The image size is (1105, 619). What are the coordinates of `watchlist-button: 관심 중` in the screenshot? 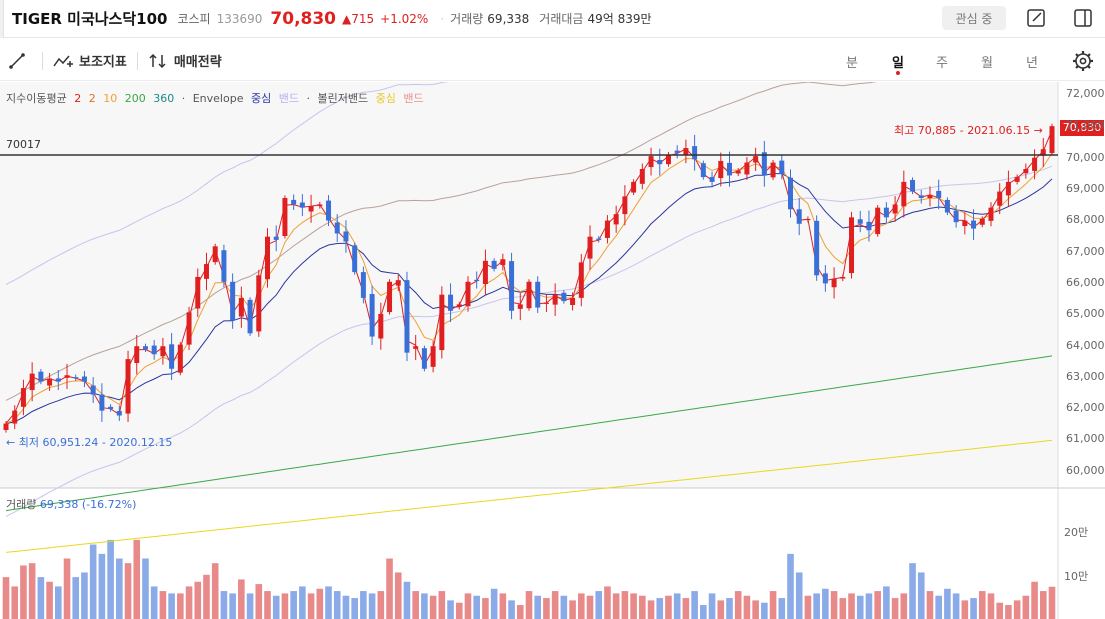 It's located at (974, 18).